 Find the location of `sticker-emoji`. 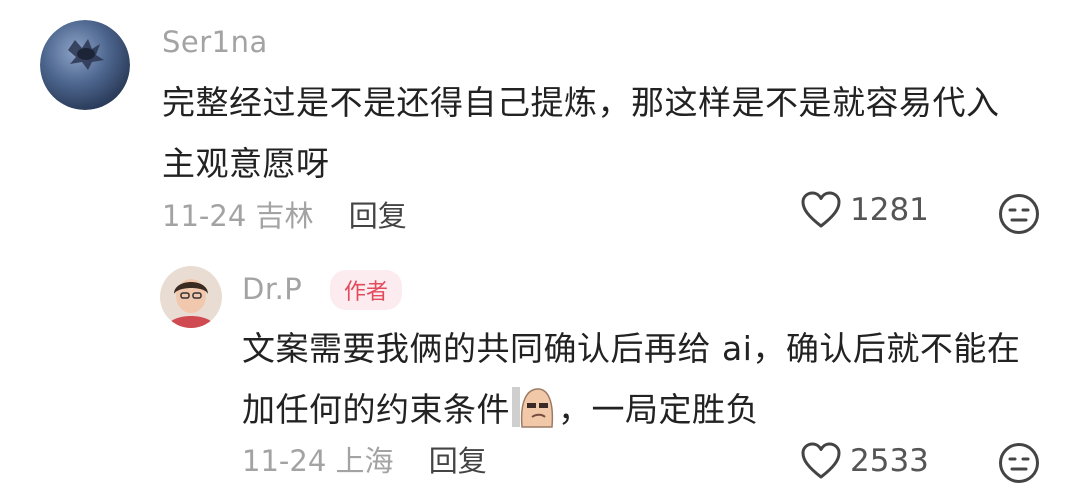

sticker-emoji is located at coordinates (533, 407).